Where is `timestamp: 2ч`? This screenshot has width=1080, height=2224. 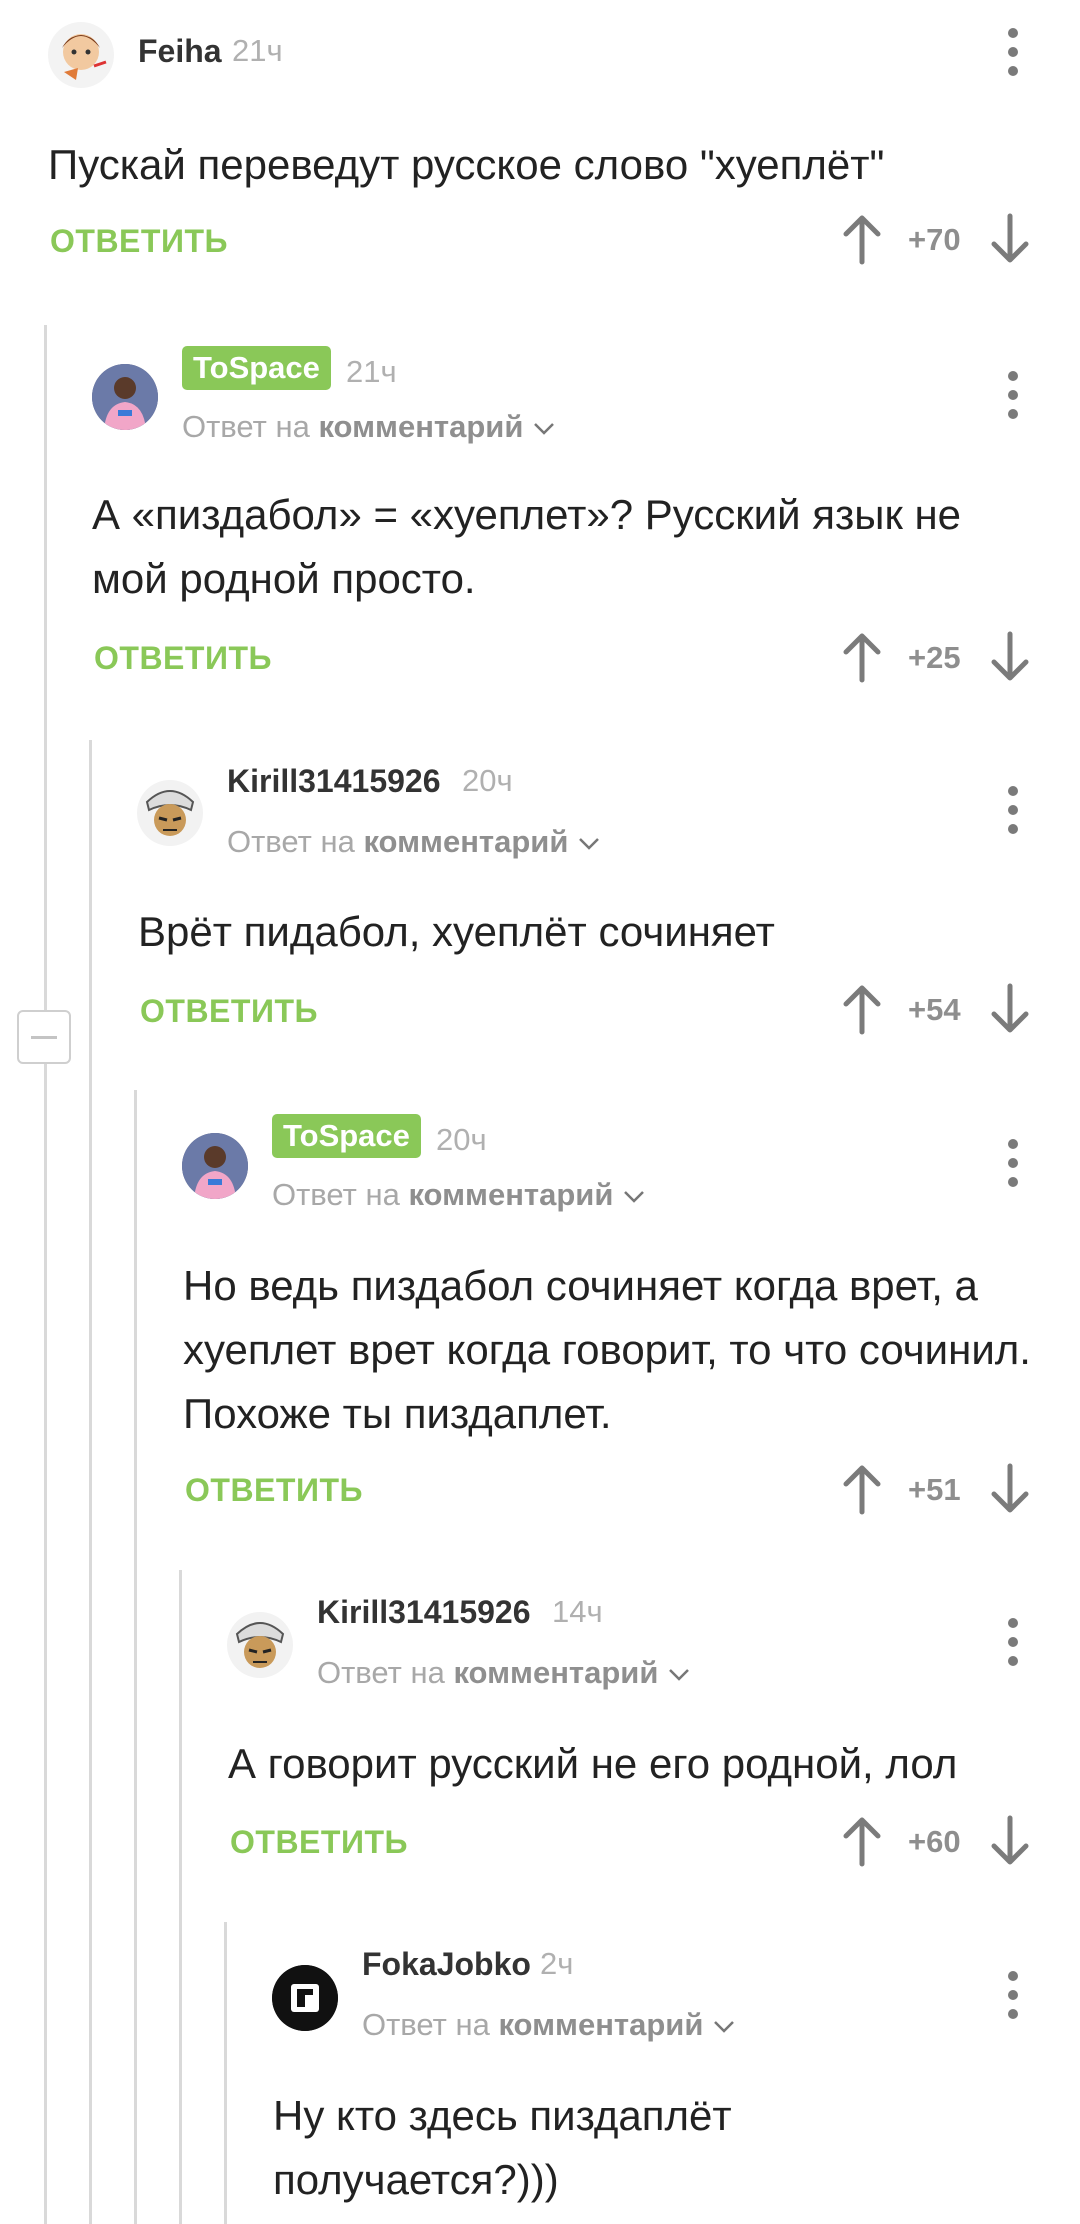
timestamp: 2ч is located at coordinates (557, 1963).